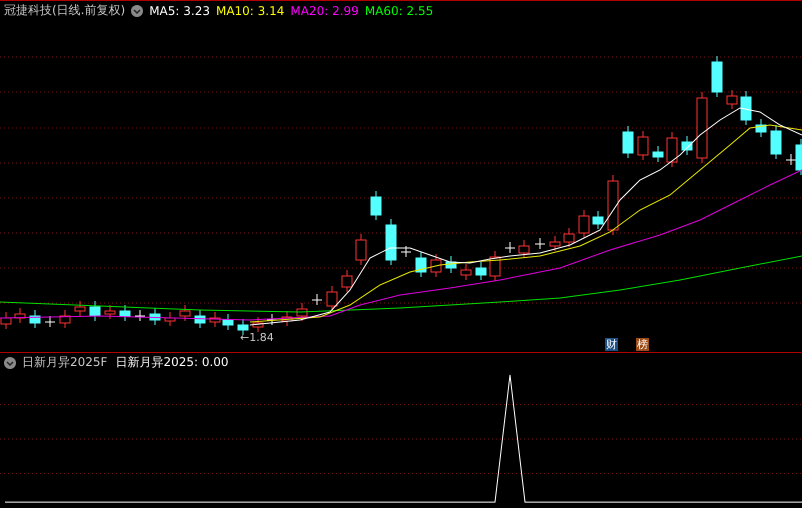 This screenshot has width=802, height=508. I want to click on indicator-value: MA20: 2.99, so click(324, 11).